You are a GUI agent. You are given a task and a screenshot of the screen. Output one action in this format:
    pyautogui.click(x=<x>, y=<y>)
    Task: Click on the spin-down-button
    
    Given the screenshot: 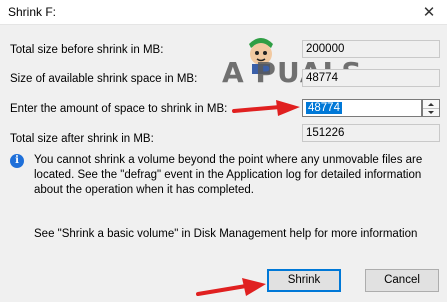 What is the action you would take?
    pyautogui.click(x=431, y=112)
    